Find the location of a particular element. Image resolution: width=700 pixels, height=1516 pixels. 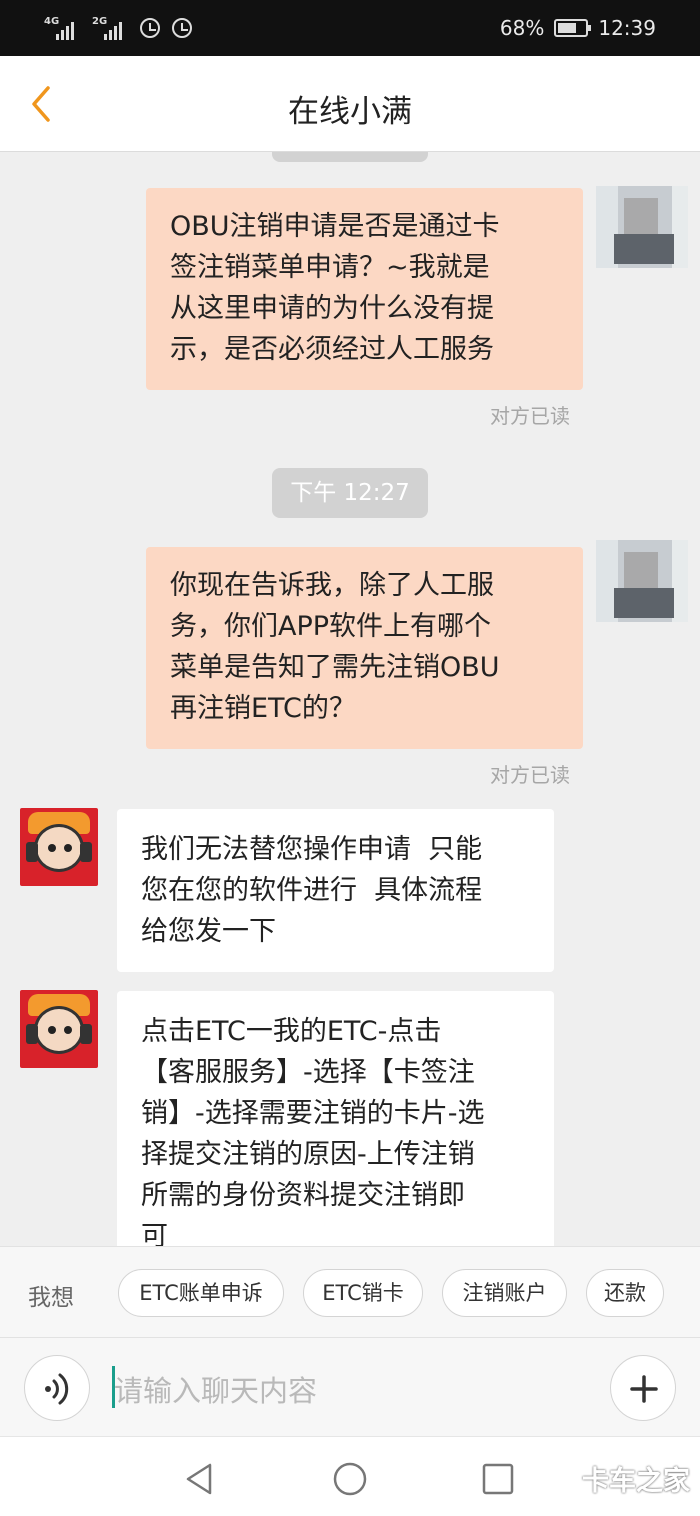

incoming-message: 我们无法替您操作申请 只能 您在您的软件进行 具体流程 给您发一下 is located at coordinates (335, 890).